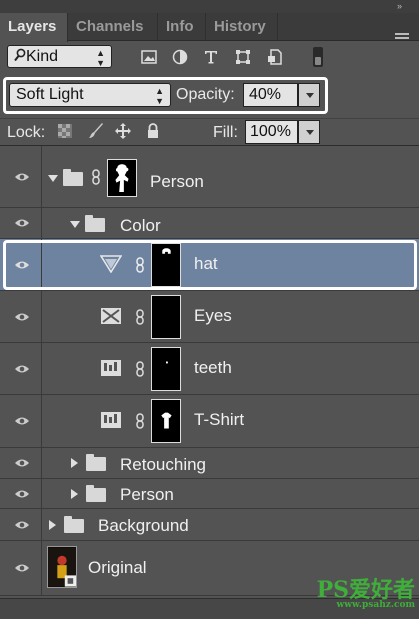 This screenshot has height=619, width=419. What do you see at coordinates (180, 57) in the screenshot?
I see `adjustment-filter-icon` at bounding box center [180, 57].